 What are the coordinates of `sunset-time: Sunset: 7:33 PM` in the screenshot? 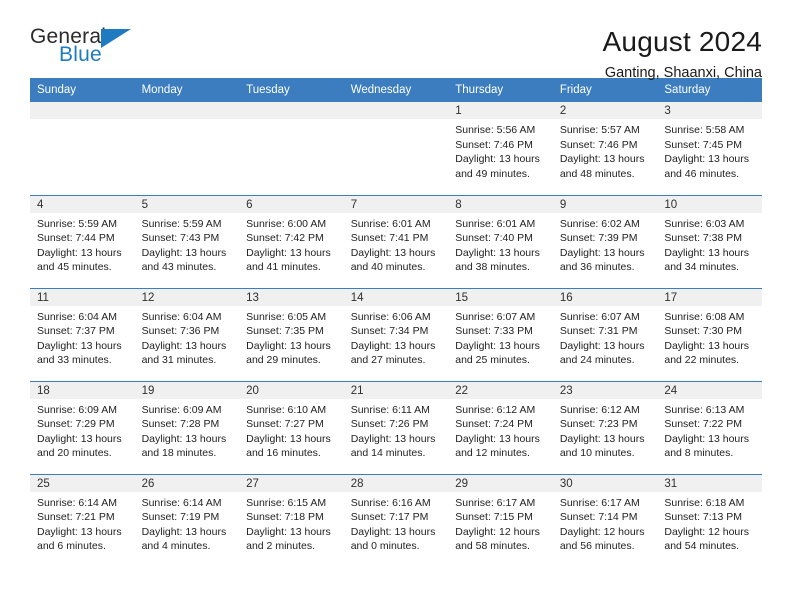 It's located at (494, 331).